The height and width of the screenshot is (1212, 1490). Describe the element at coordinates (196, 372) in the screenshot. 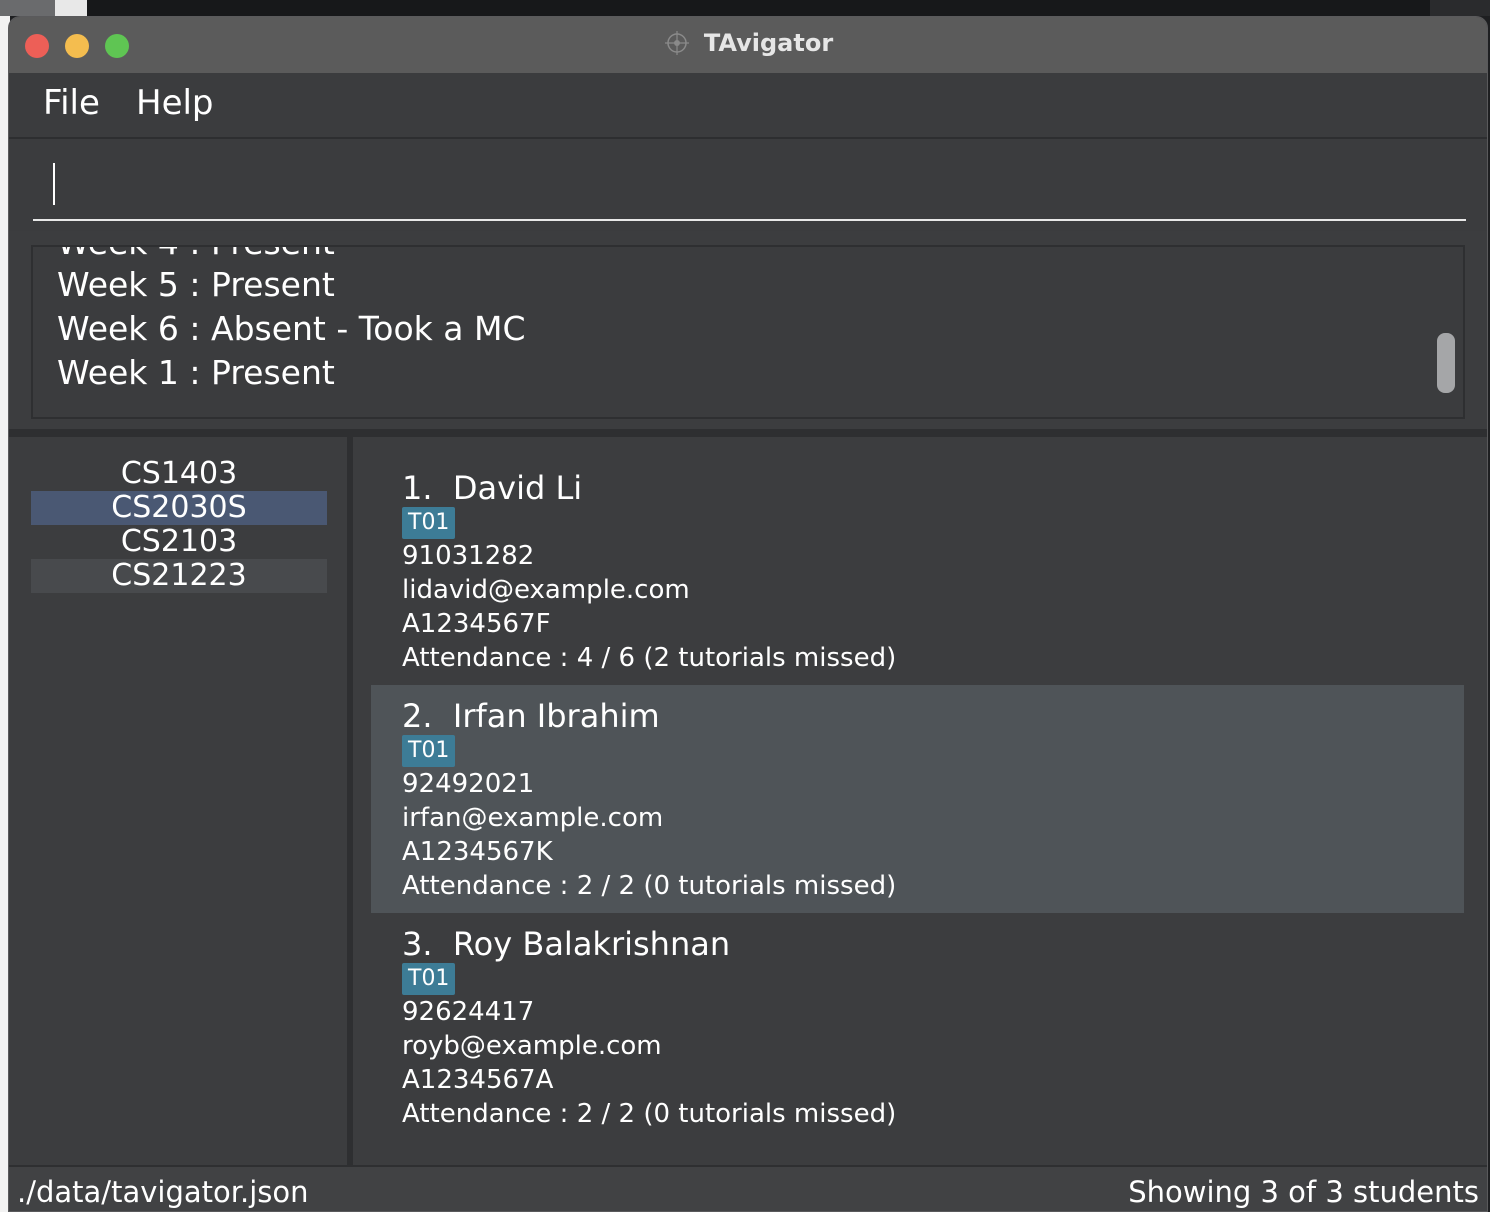

I see `result-line: Week 1 : Present` at that location.